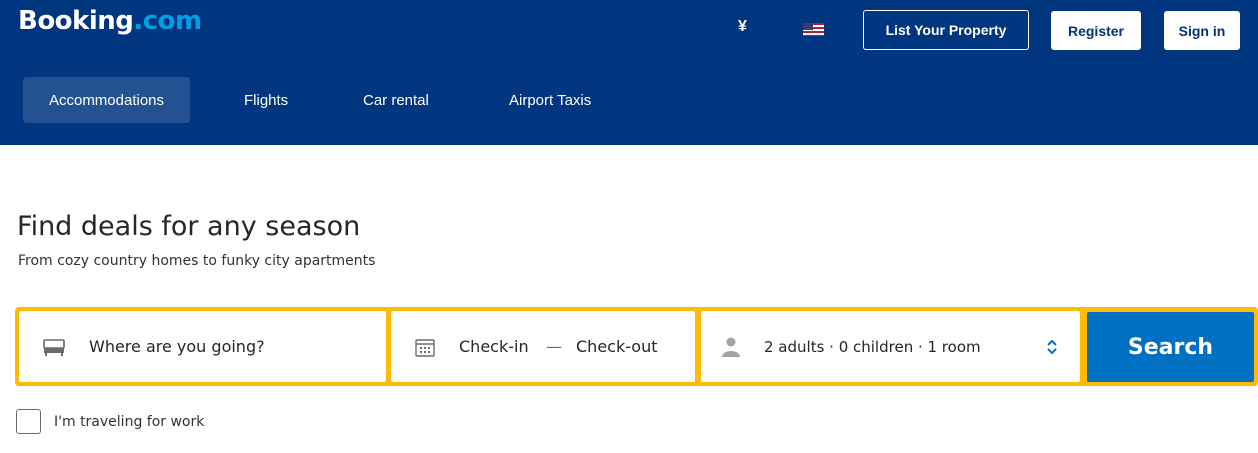 The height and width of the screenshot is (453, 1258). Describe the element at coordinates (617, 346) in the screenshot. I see `checkout-label: Check-out` at that location.